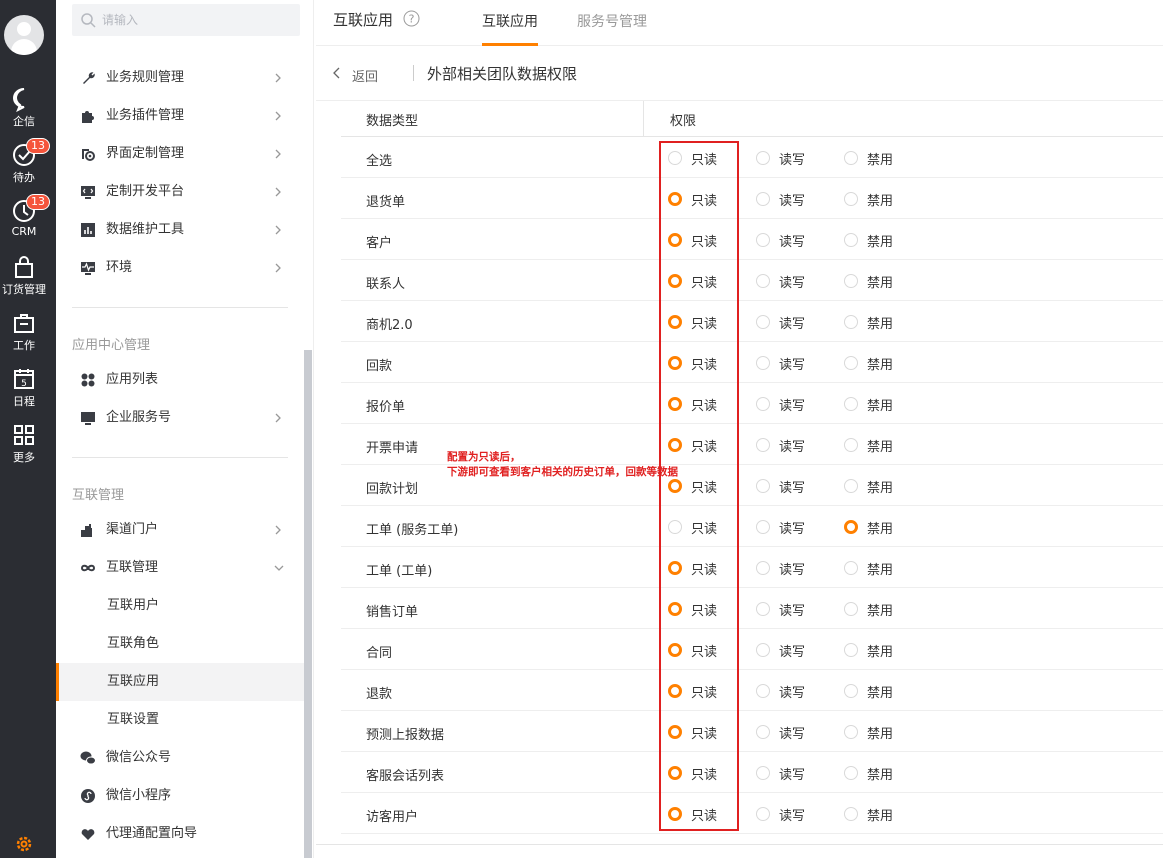 This screenshot has width=1163, height=858. What do you see at coordinates (28, 843) in the screenshot?
I see `settings-button` at bounding box center [28, 843].